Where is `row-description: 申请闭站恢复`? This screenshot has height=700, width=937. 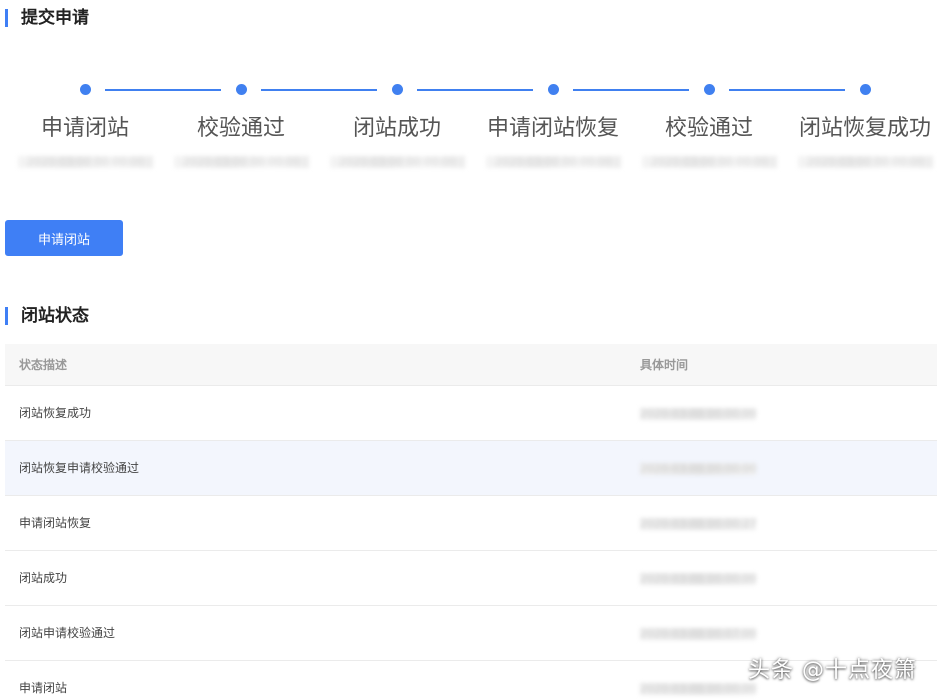
row-description: 申请闭站恢复 is located at coordinates (55, 523).